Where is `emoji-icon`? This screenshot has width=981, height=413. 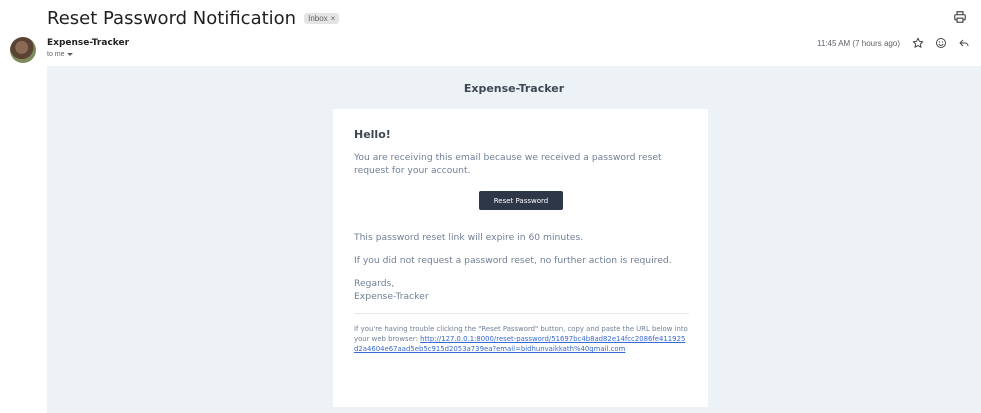
emoji-icon is located at coordinates (941, 43).